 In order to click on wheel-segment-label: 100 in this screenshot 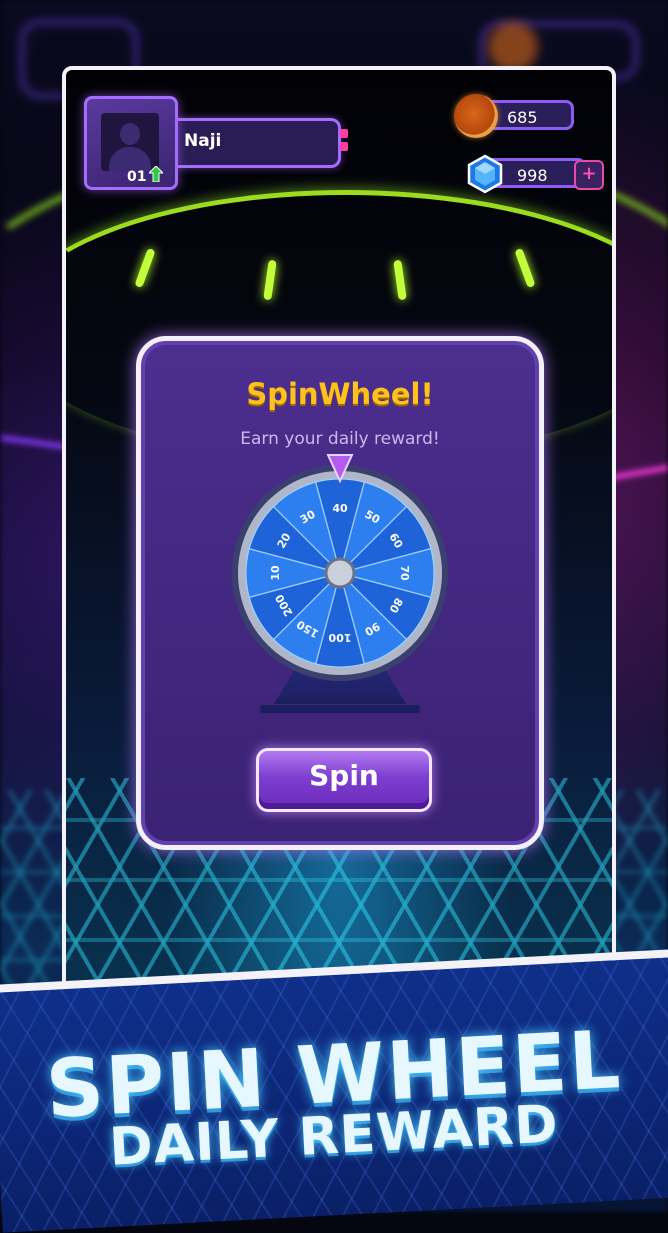, I will do `click(339, 637)`.